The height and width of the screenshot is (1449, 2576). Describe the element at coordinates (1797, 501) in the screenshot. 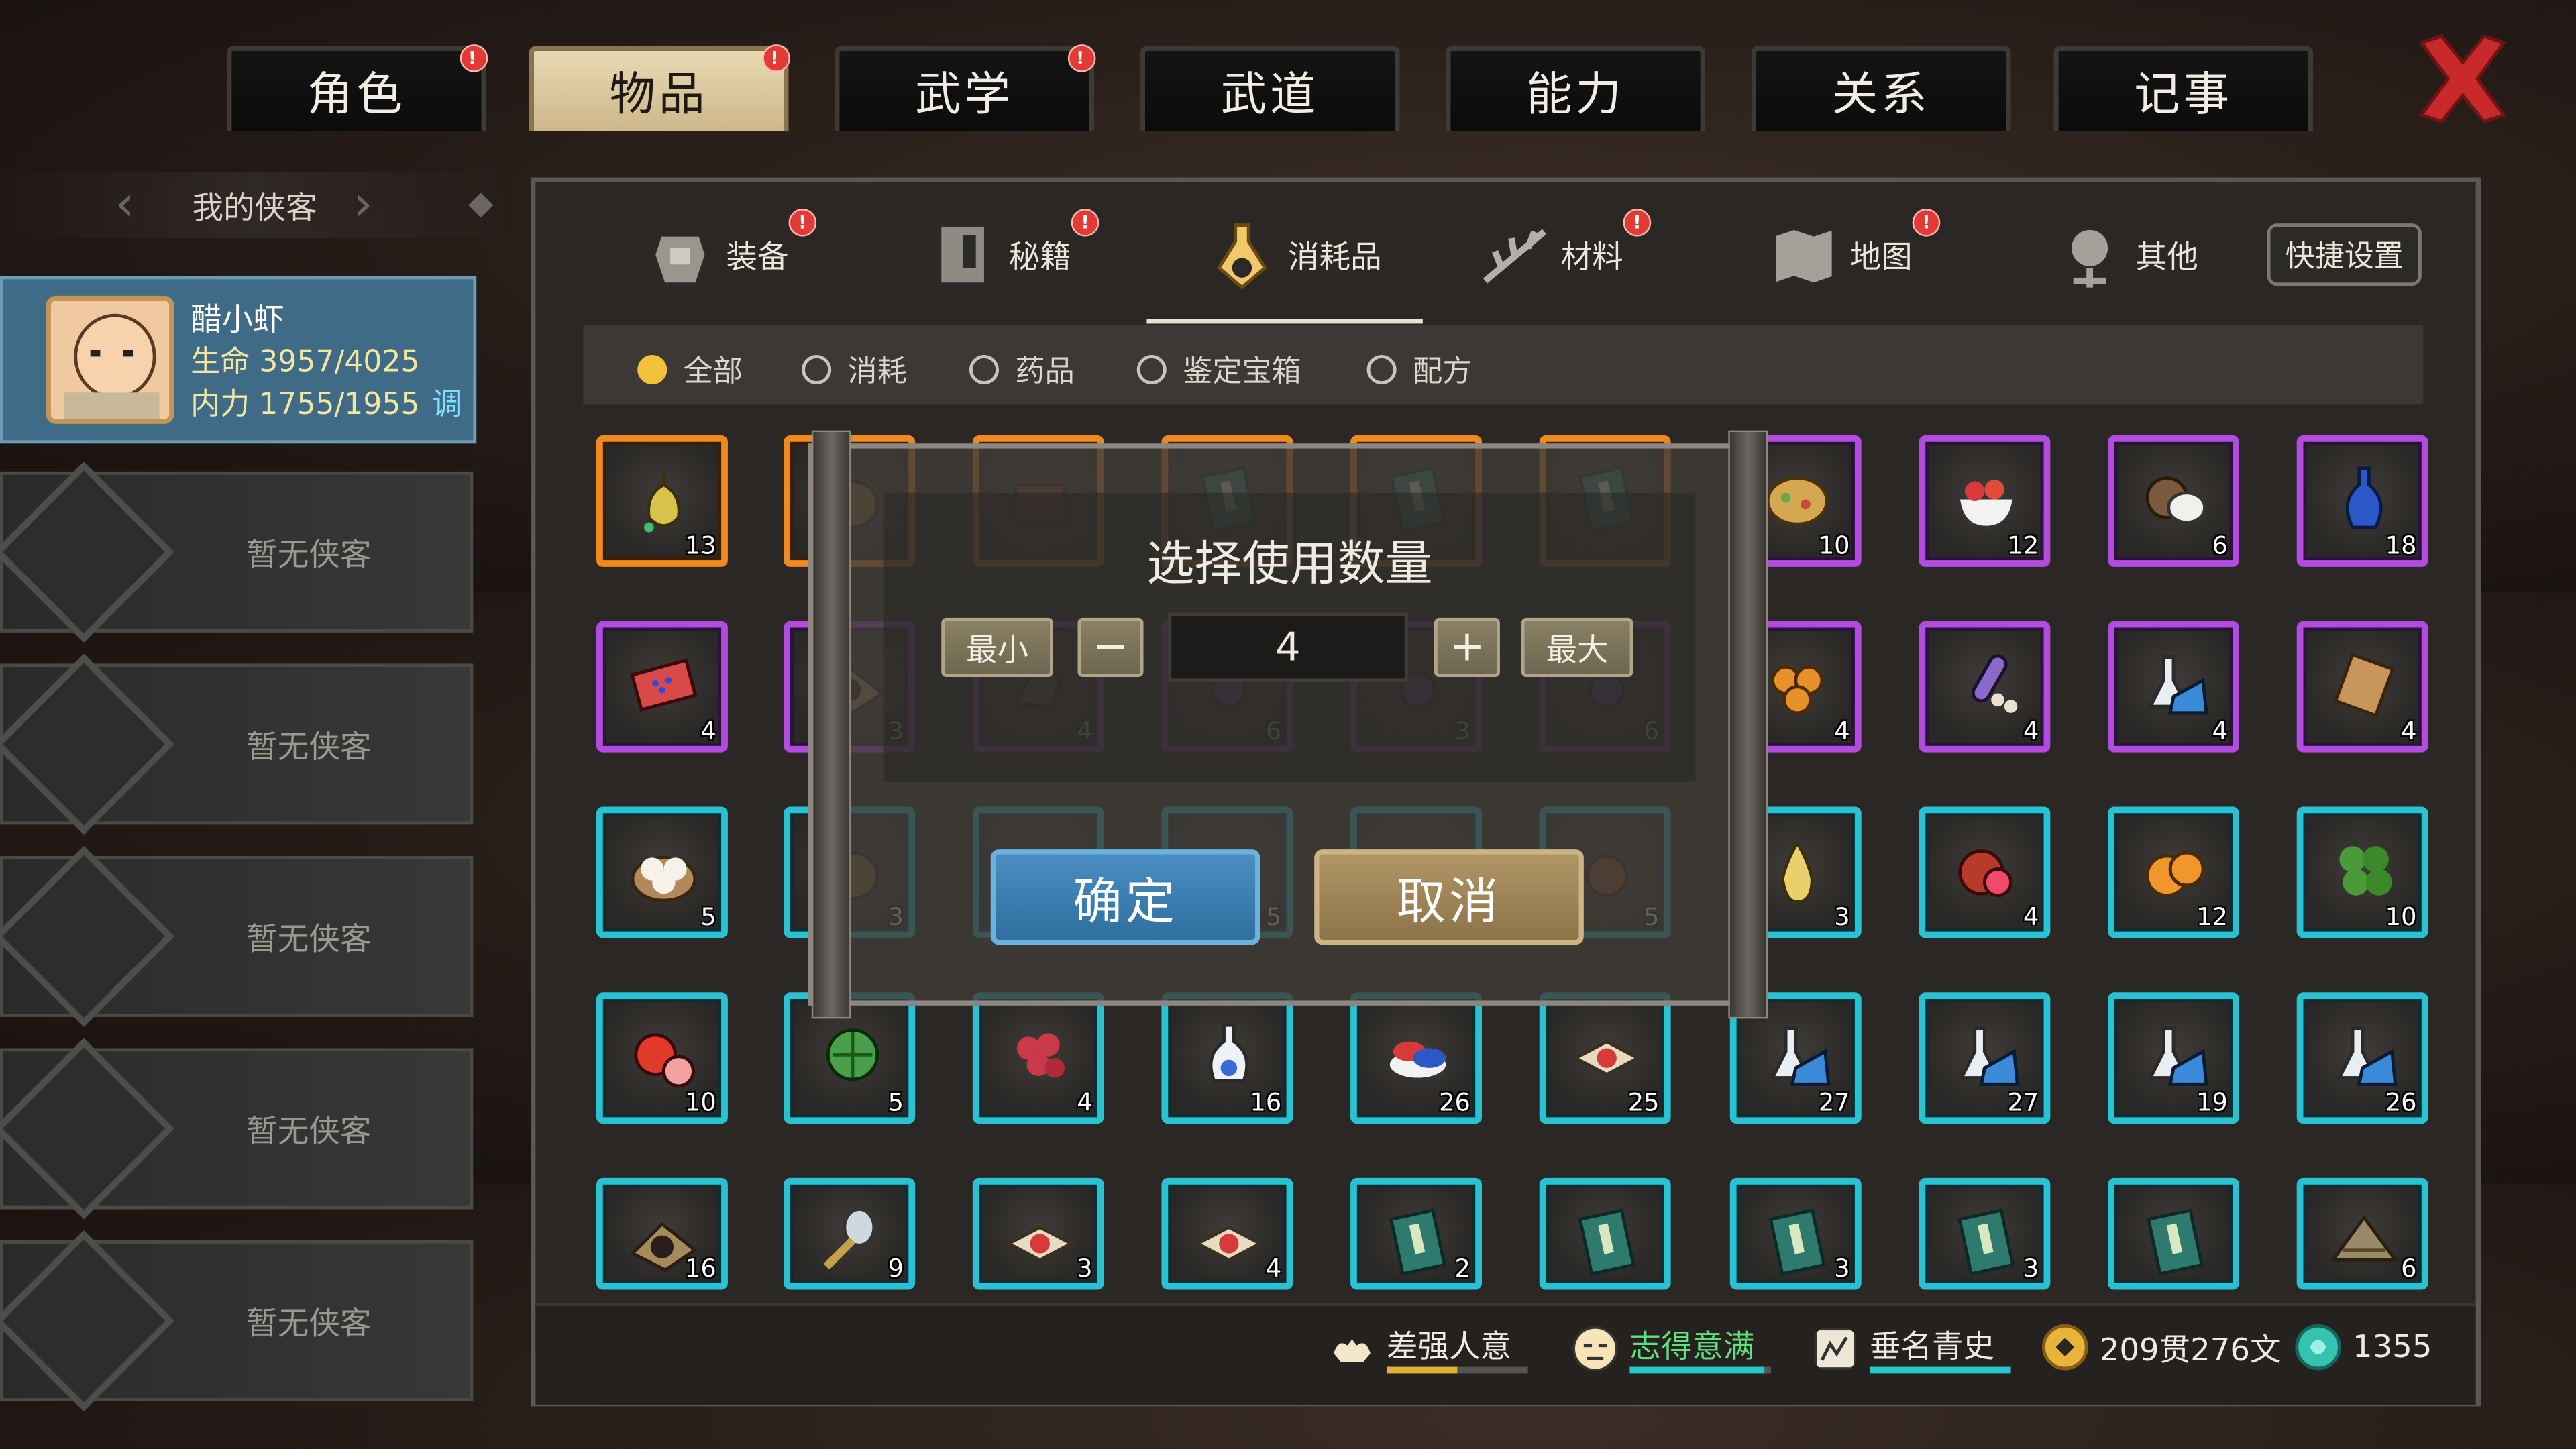

I see `pie-icon` at that location.